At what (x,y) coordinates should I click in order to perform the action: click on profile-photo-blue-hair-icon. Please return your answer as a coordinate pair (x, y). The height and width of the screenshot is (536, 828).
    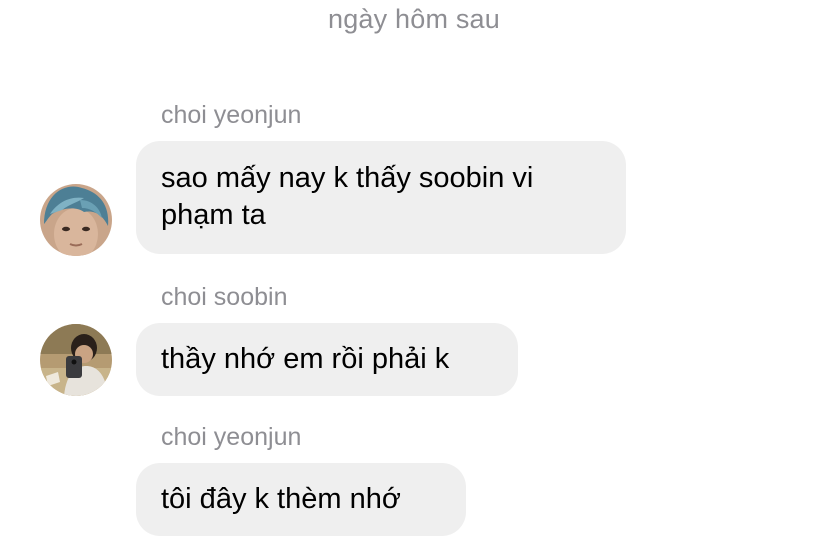
    Looking at the image, I should click on (76, 220).